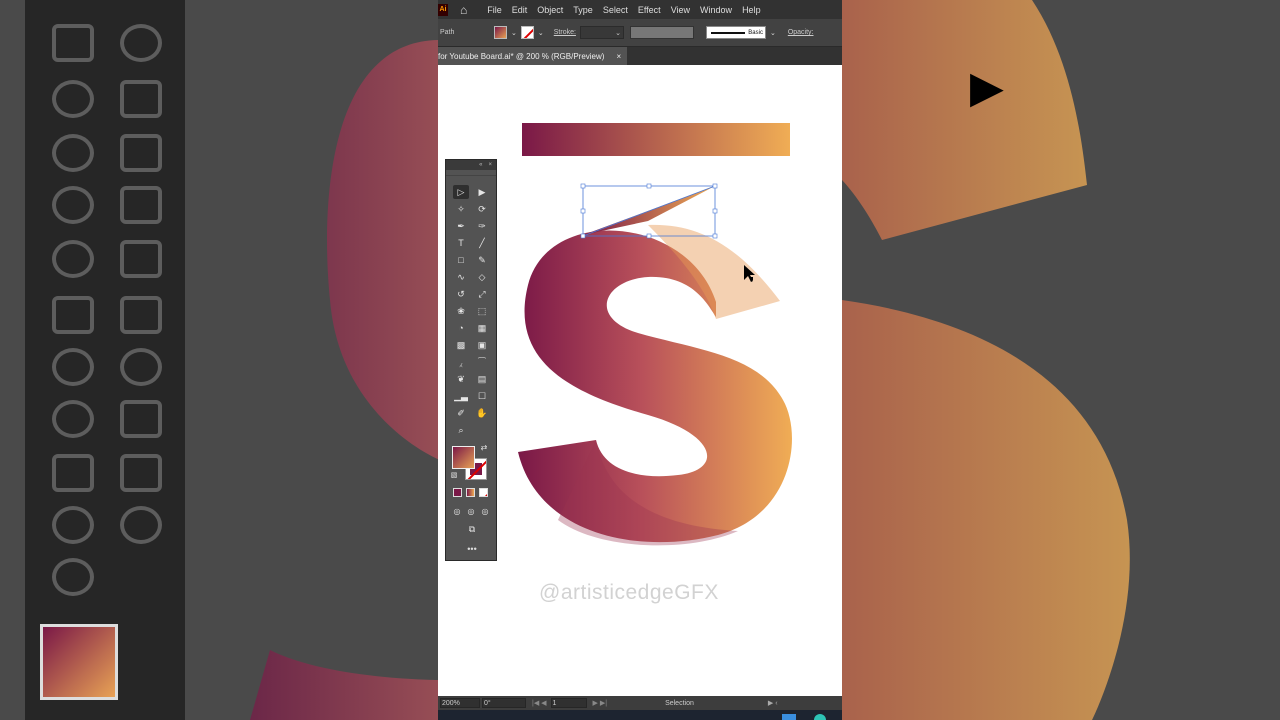 This screenshot has width=1280, height=720. What do you see at coordinates (500, 32) in the screenshot?
I see `fill-swatch` at bounding box center [500, 32].